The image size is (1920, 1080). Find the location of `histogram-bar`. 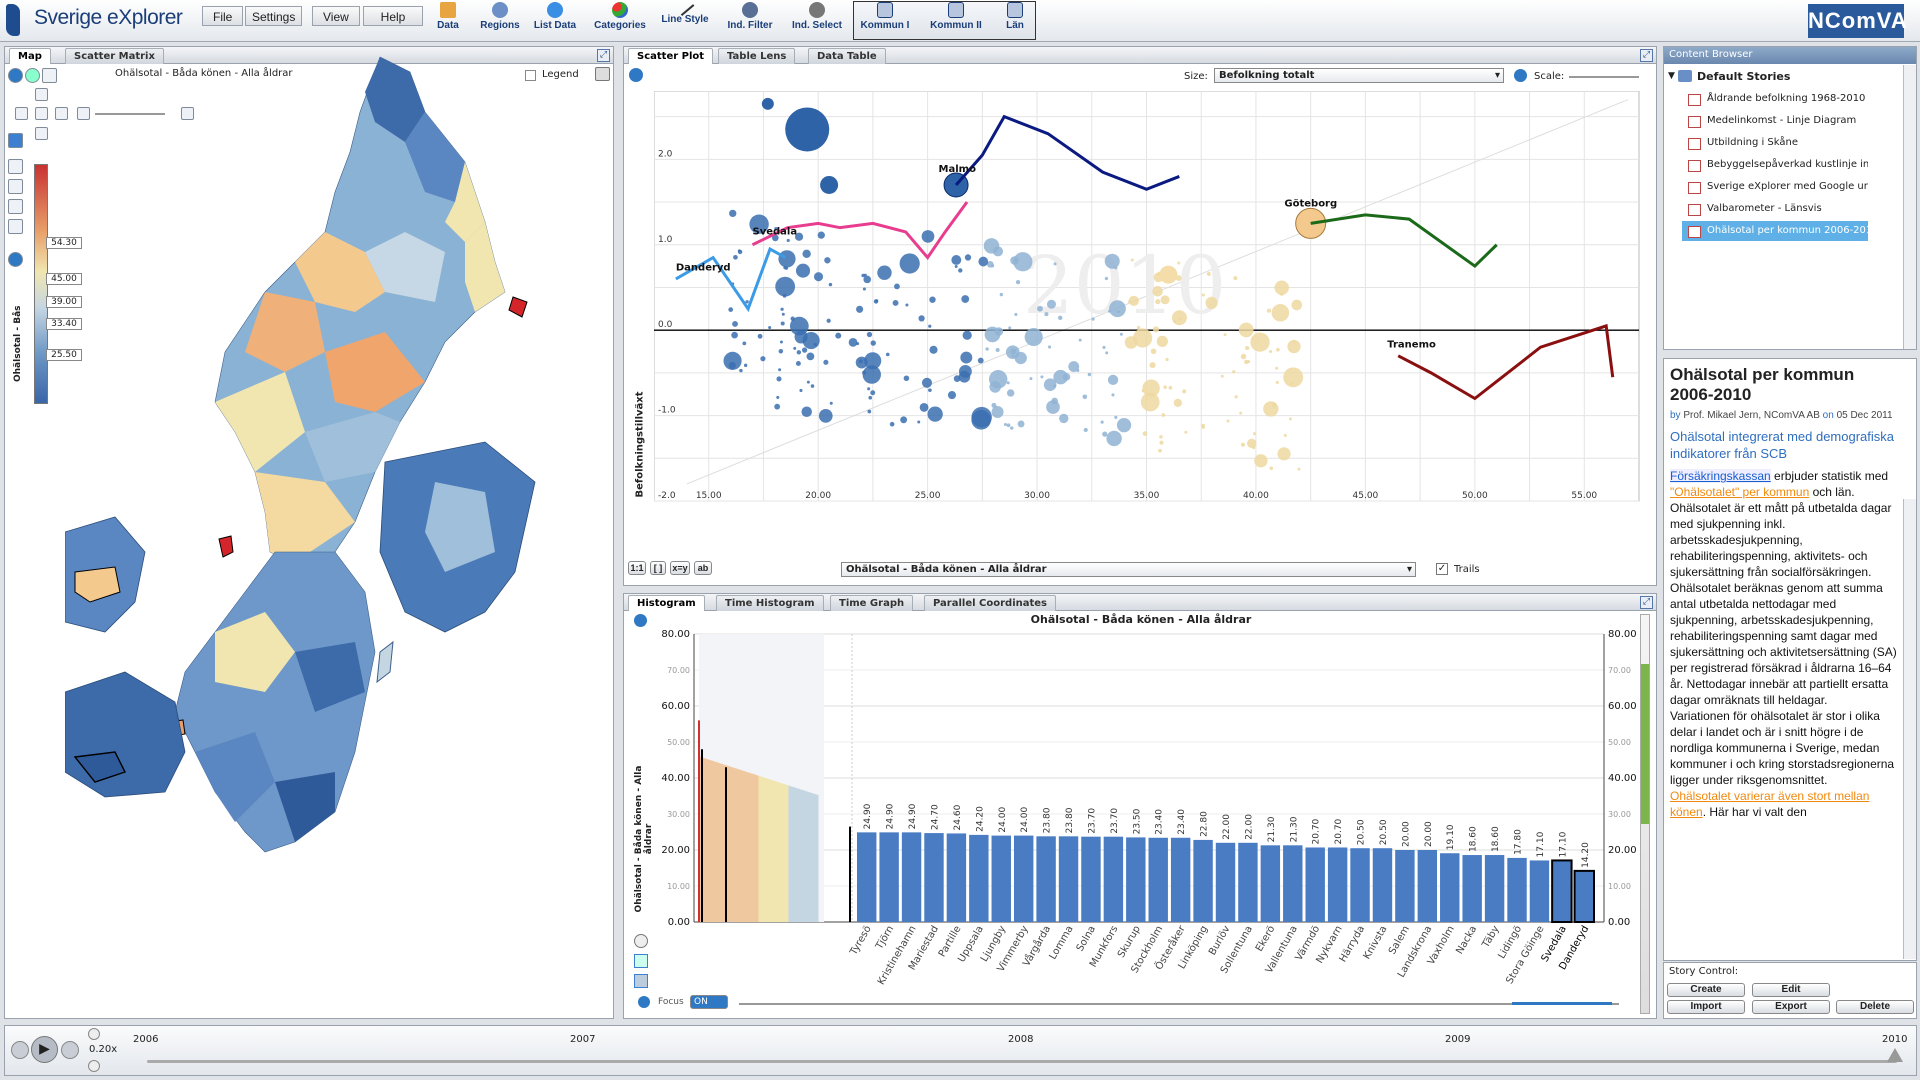

histogram-bar is located at coordinates (1360, 885).